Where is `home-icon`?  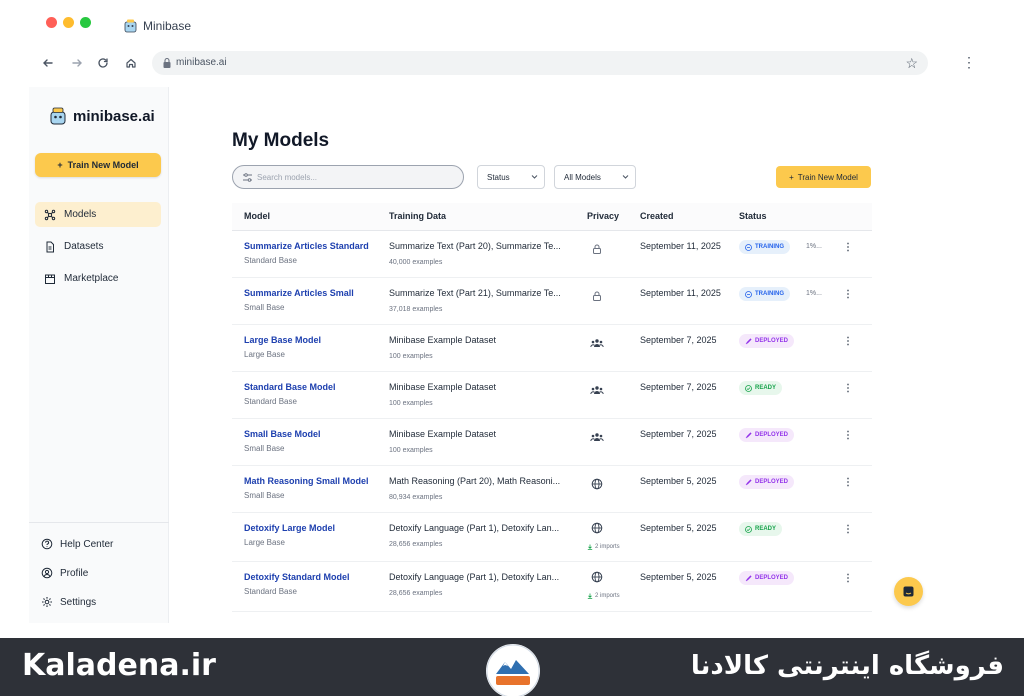
home-icon is located at coordinates (131, 63).